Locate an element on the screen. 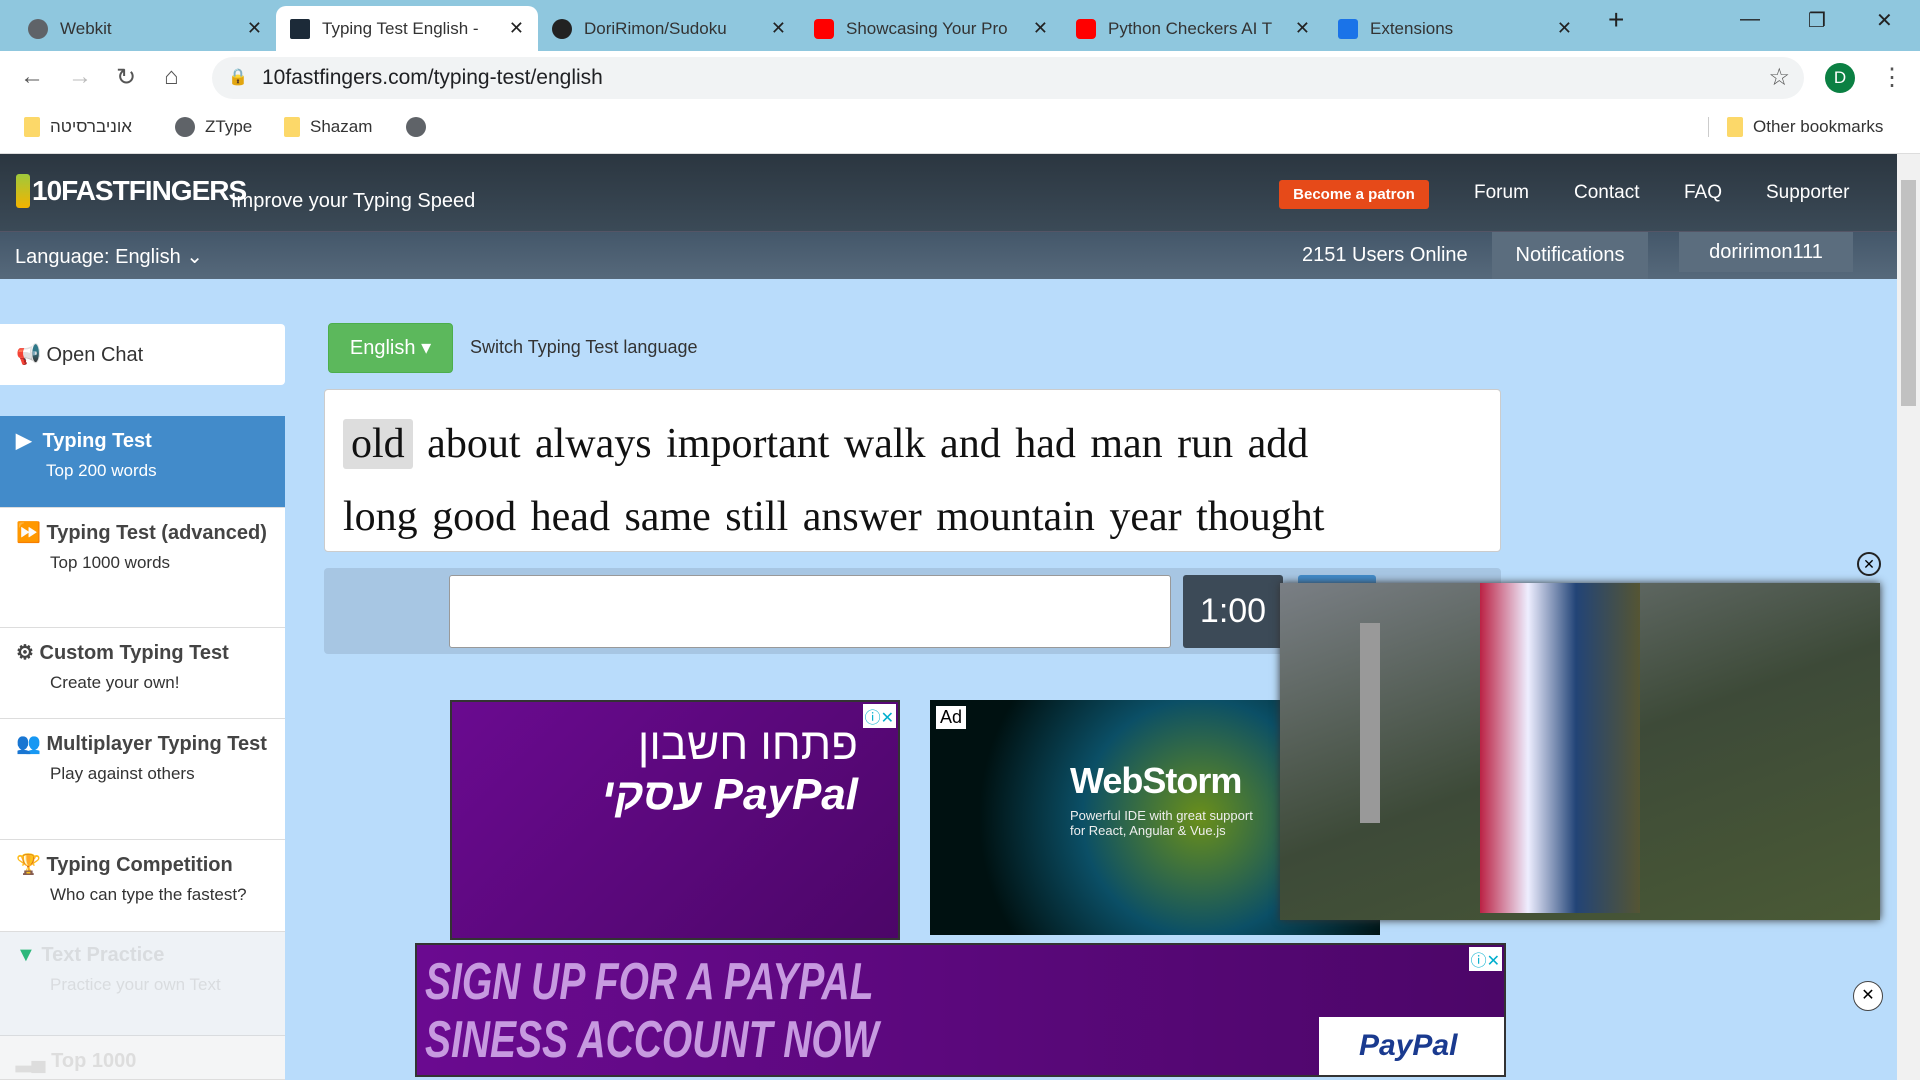 The width and height of the screenshot is (1920, 1080). tab-webkit: Webkit ✕ is located at coordinates (145, 28).